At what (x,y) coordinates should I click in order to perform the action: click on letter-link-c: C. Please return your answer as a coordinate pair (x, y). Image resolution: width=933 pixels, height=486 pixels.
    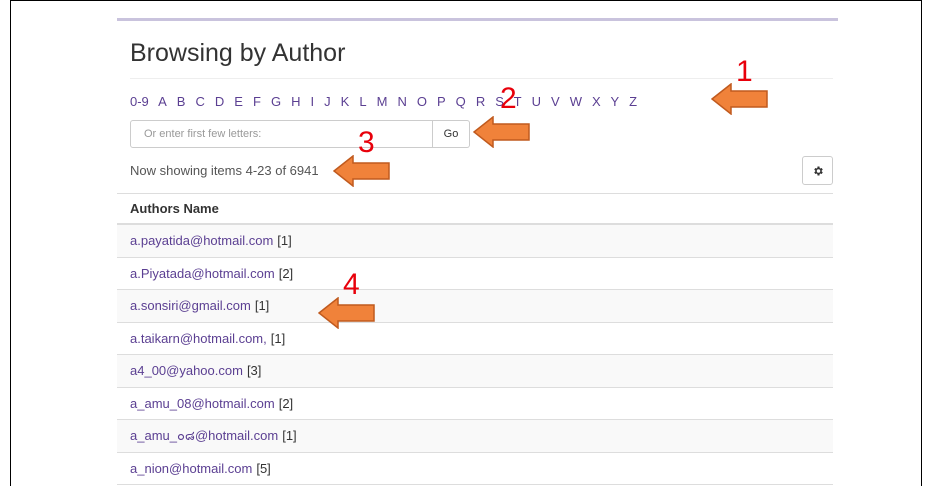
    Looking at the image, I should click on (199, 101).